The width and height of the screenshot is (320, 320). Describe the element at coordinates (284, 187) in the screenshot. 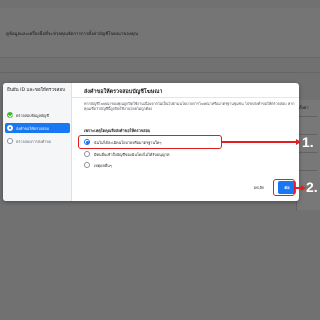

I see `highlight-box-next` at that location.